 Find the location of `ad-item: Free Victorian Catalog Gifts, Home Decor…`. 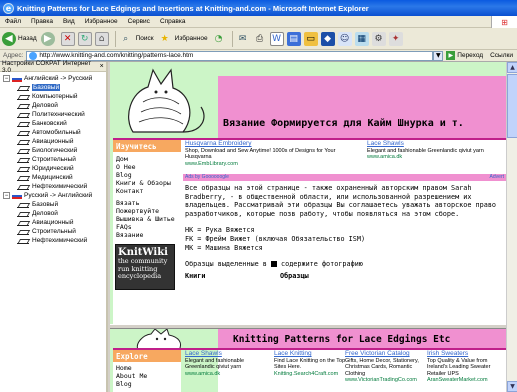

ad-item: Free Victorian Catalog Gifts, Home Decor… is located at coordinates (386, 367).